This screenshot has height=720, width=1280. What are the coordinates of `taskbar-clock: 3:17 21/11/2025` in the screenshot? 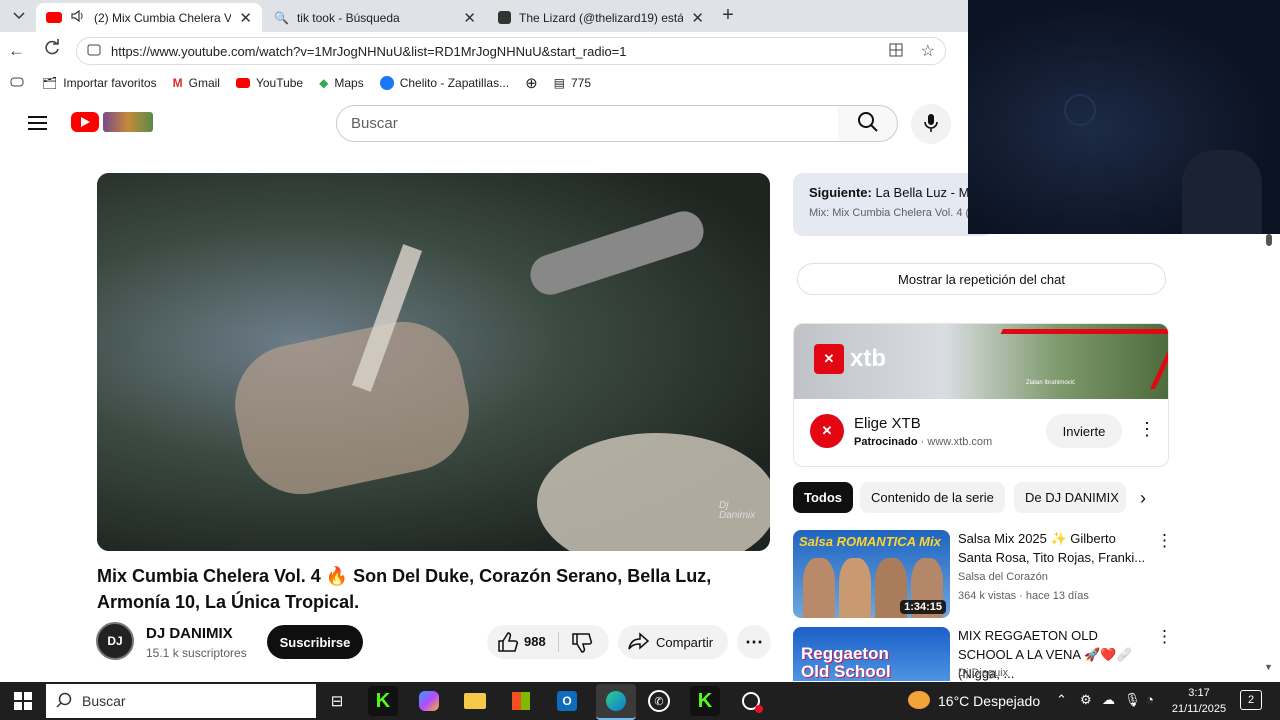 It's located at (1199, 701).